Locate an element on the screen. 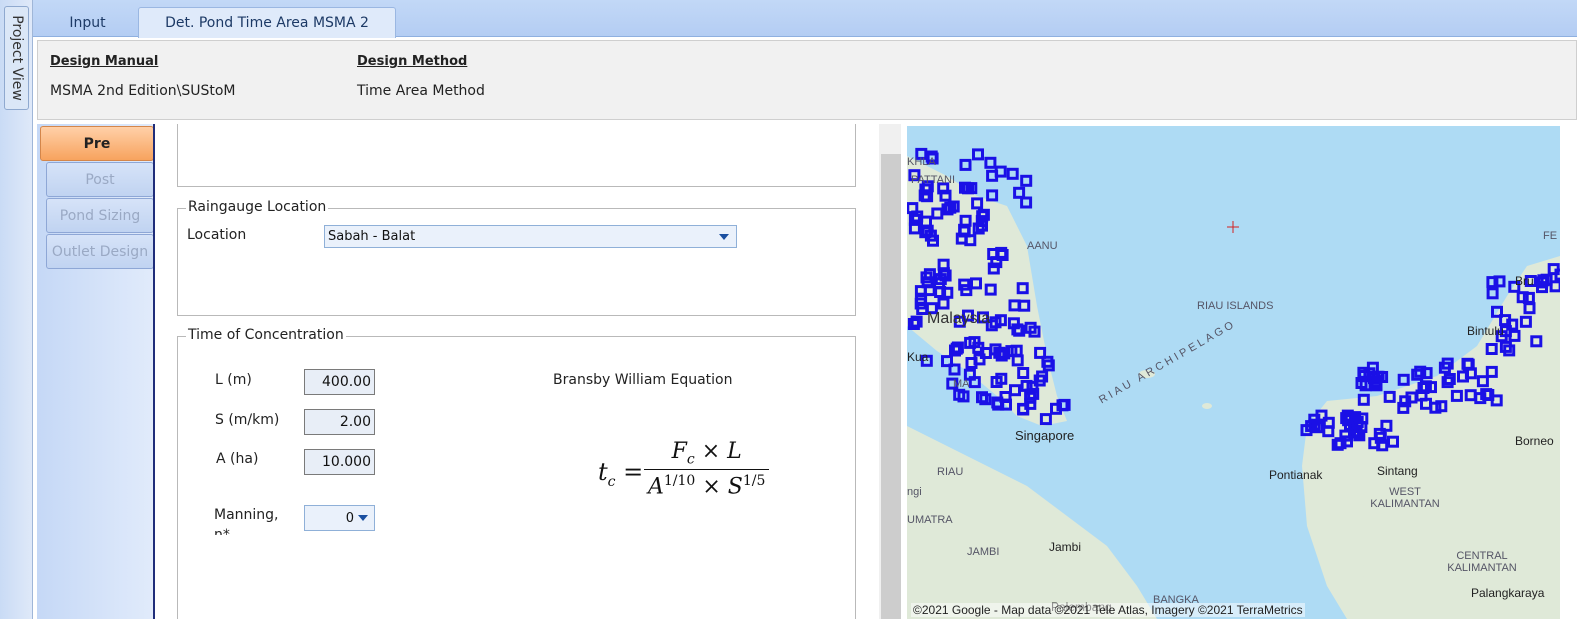 The width and height of the screenshot is (1577, 619). manning-dropdown: 0 is located at coordinates (339, 518).